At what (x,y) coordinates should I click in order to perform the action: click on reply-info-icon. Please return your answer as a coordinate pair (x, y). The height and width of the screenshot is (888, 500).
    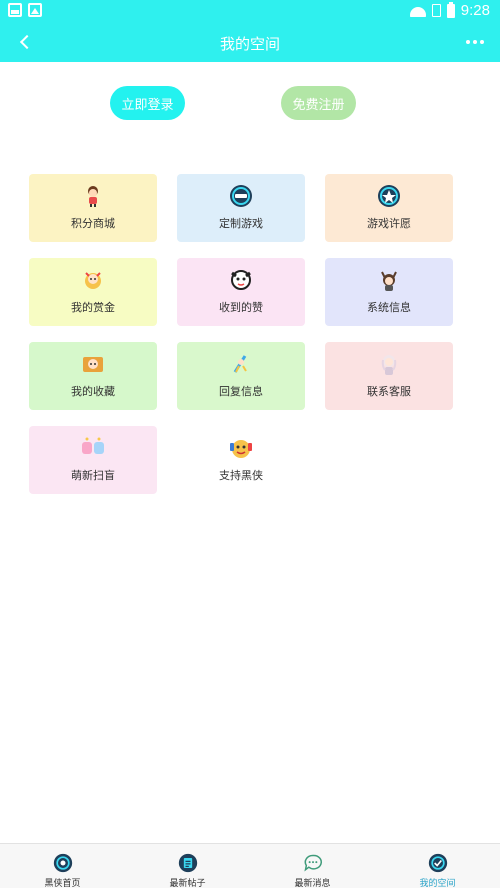
    Looking at the image, I should click on (240, 364).